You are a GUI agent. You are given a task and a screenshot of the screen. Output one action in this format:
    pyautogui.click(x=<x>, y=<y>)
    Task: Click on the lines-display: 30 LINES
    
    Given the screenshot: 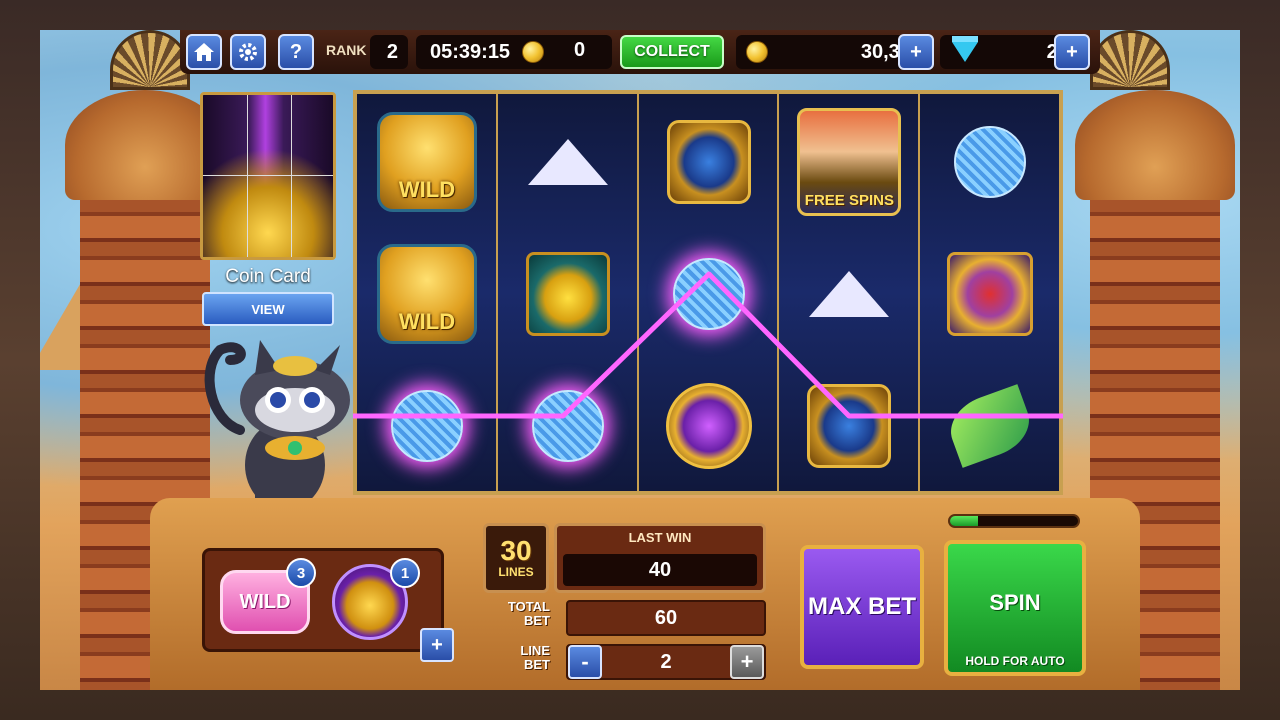 What is the action you would take?
    pyautogui.click(x=516, y=558)
    